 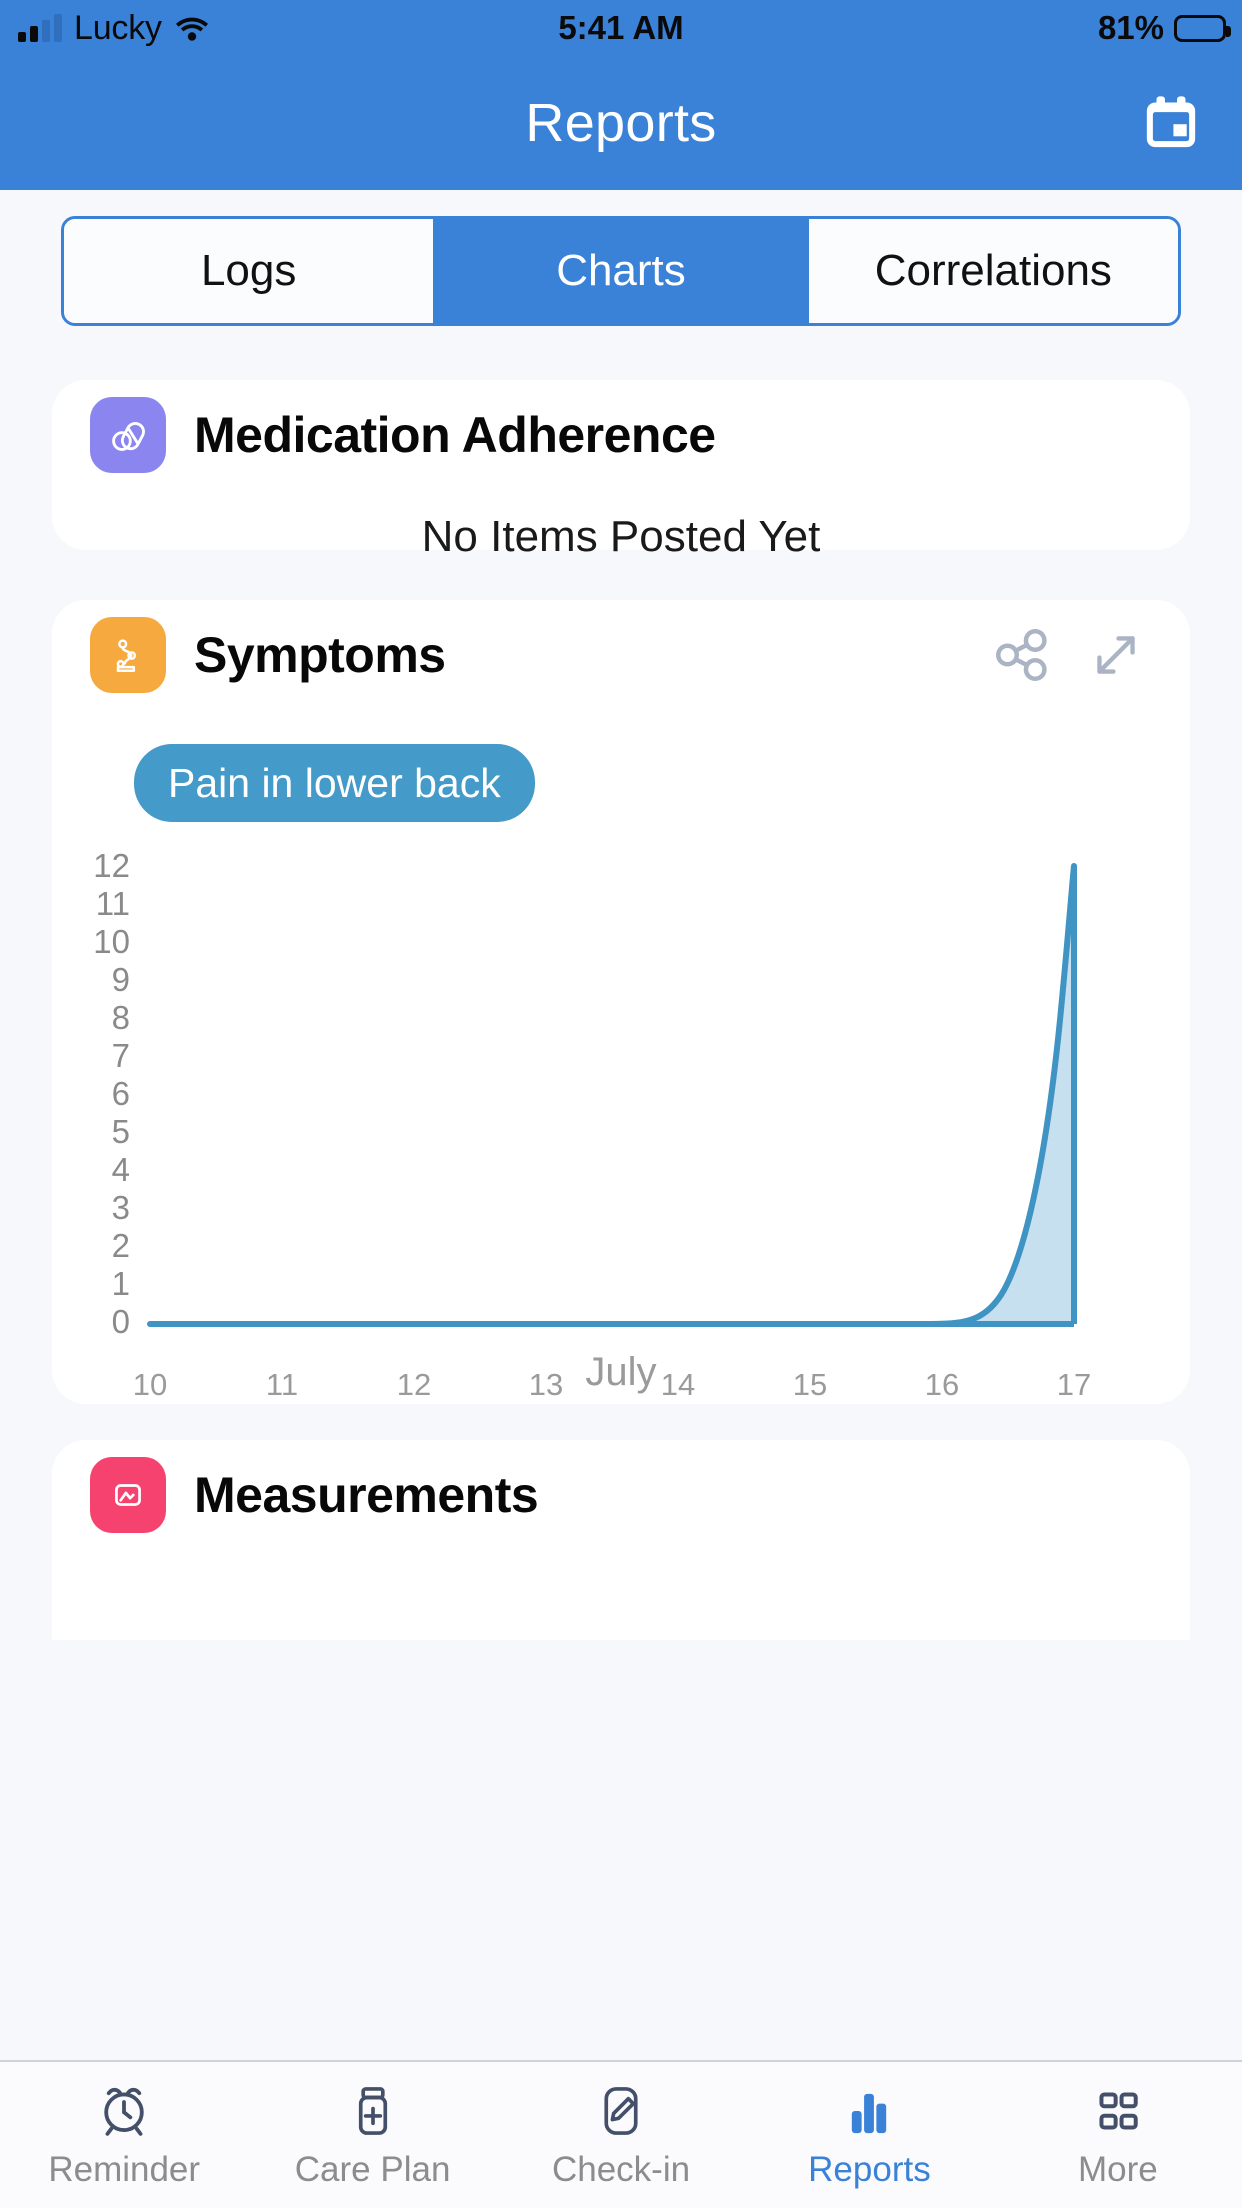 I want to click on symptom-filter-chip: Pain in lower back, so click(x=334, y=783).